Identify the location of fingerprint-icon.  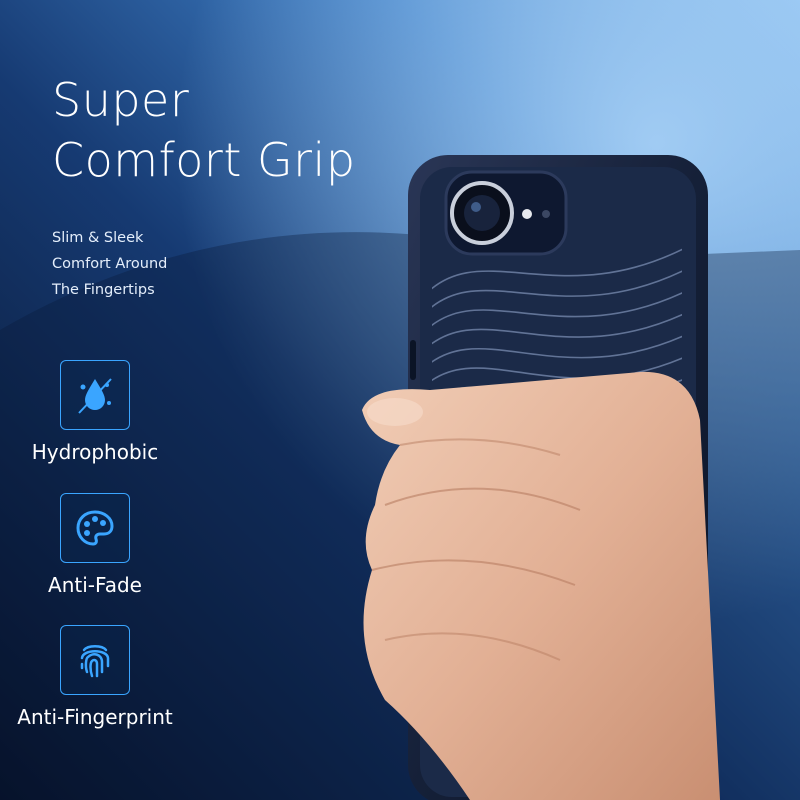
(95, 661).